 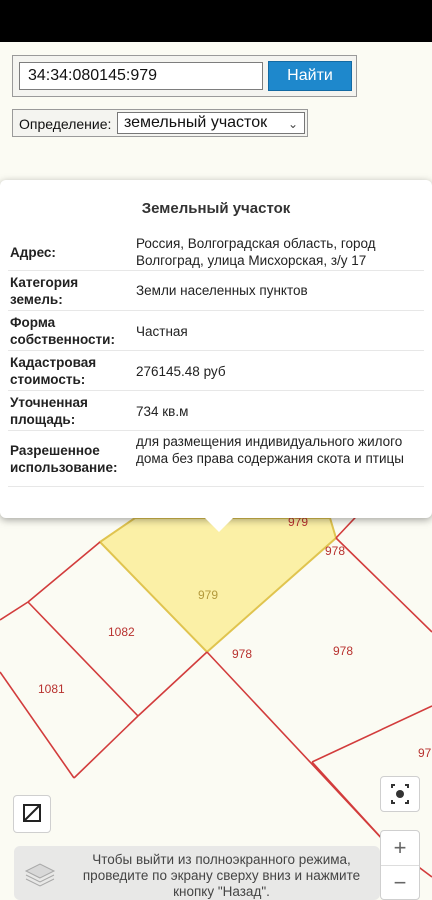 I want to click on popup-title: Земельный участок, so click(x=216, y=208).